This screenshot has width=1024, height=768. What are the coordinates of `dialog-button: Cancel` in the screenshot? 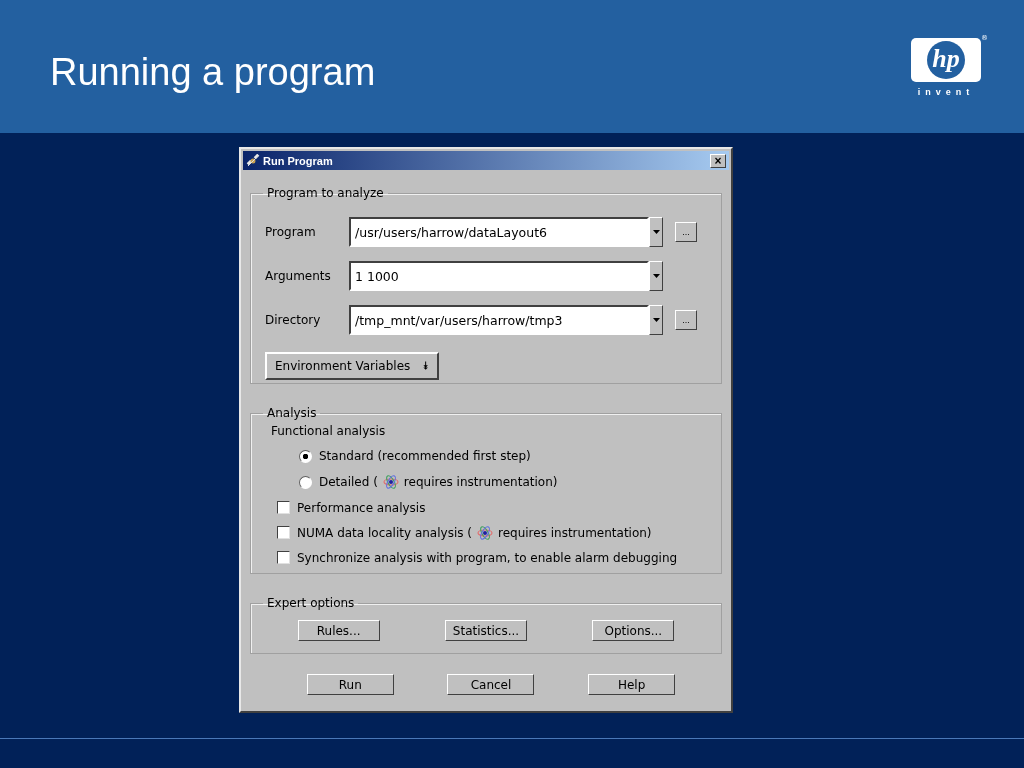 It's located at (491, 684).